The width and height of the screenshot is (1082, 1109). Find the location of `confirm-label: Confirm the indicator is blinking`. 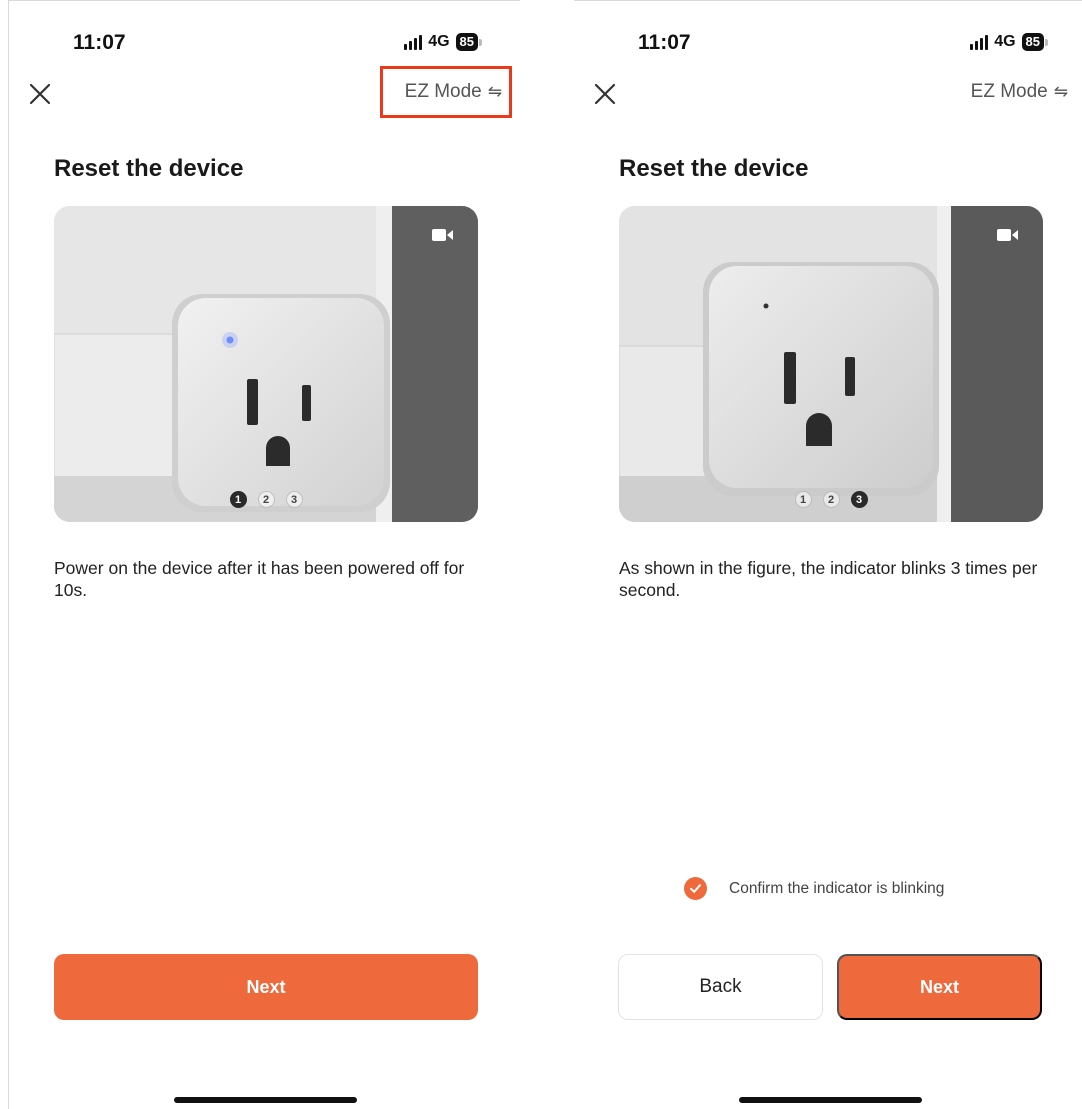

confirm-label: Confirm the indicator is blinking is located at coordinates (837, 888).